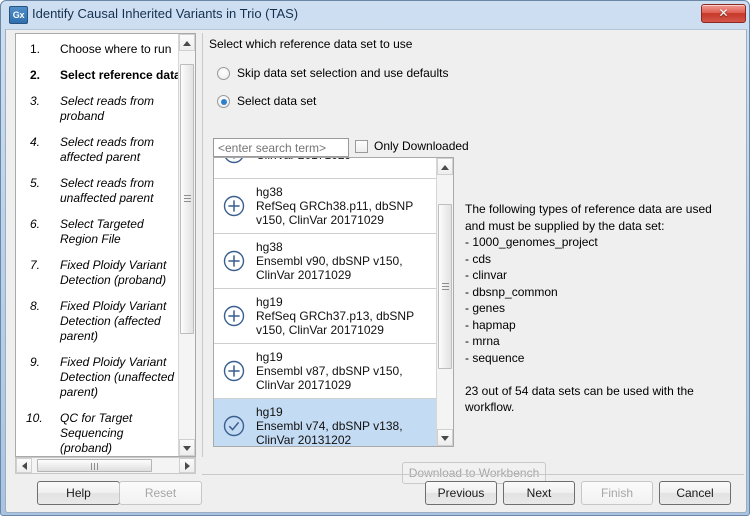  I want to click on sidebar-scroll-down-icon, so click(187, 447).